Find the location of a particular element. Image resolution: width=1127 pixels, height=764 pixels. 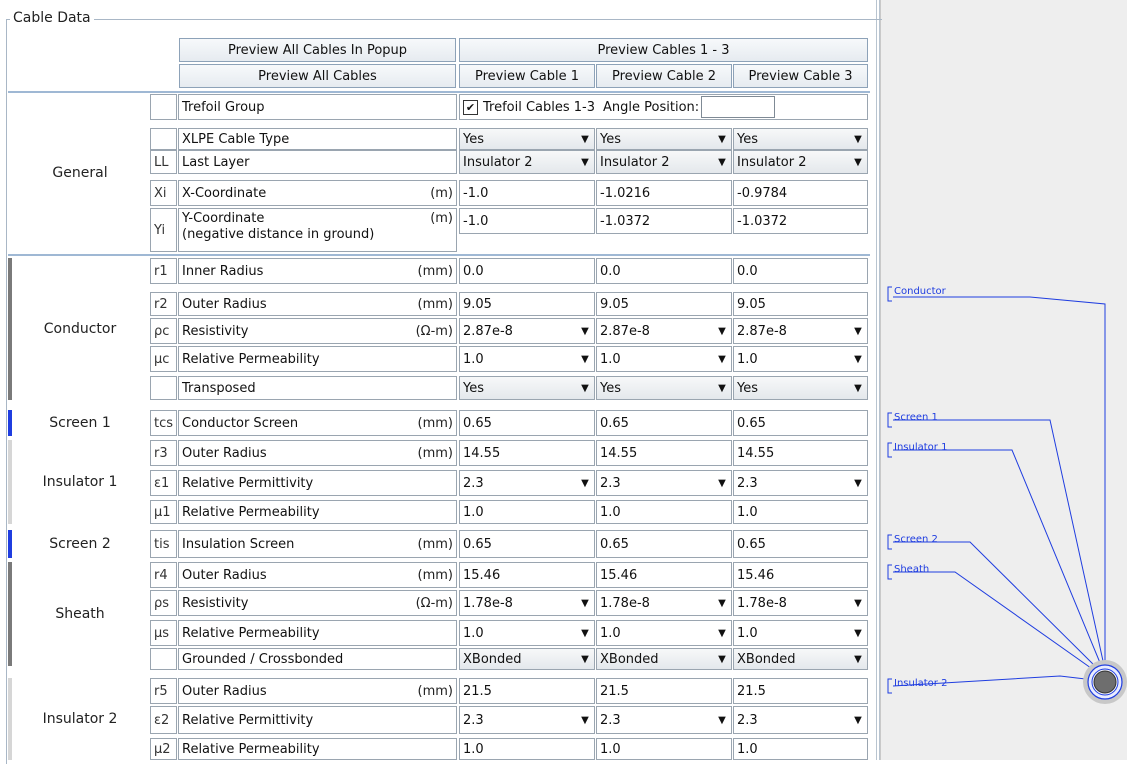

preview-all-popup-button: Preview All Cables In Popup is located at coordinates (317, 50).